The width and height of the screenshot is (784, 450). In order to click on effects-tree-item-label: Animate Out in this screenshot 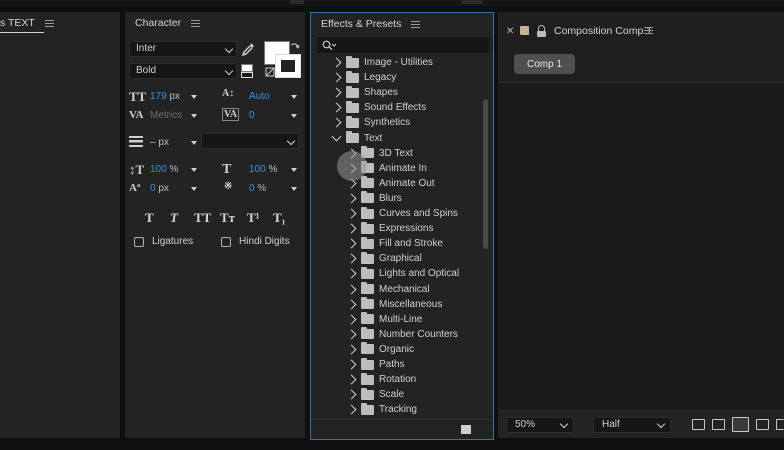, I will do `click(407, 183)`.